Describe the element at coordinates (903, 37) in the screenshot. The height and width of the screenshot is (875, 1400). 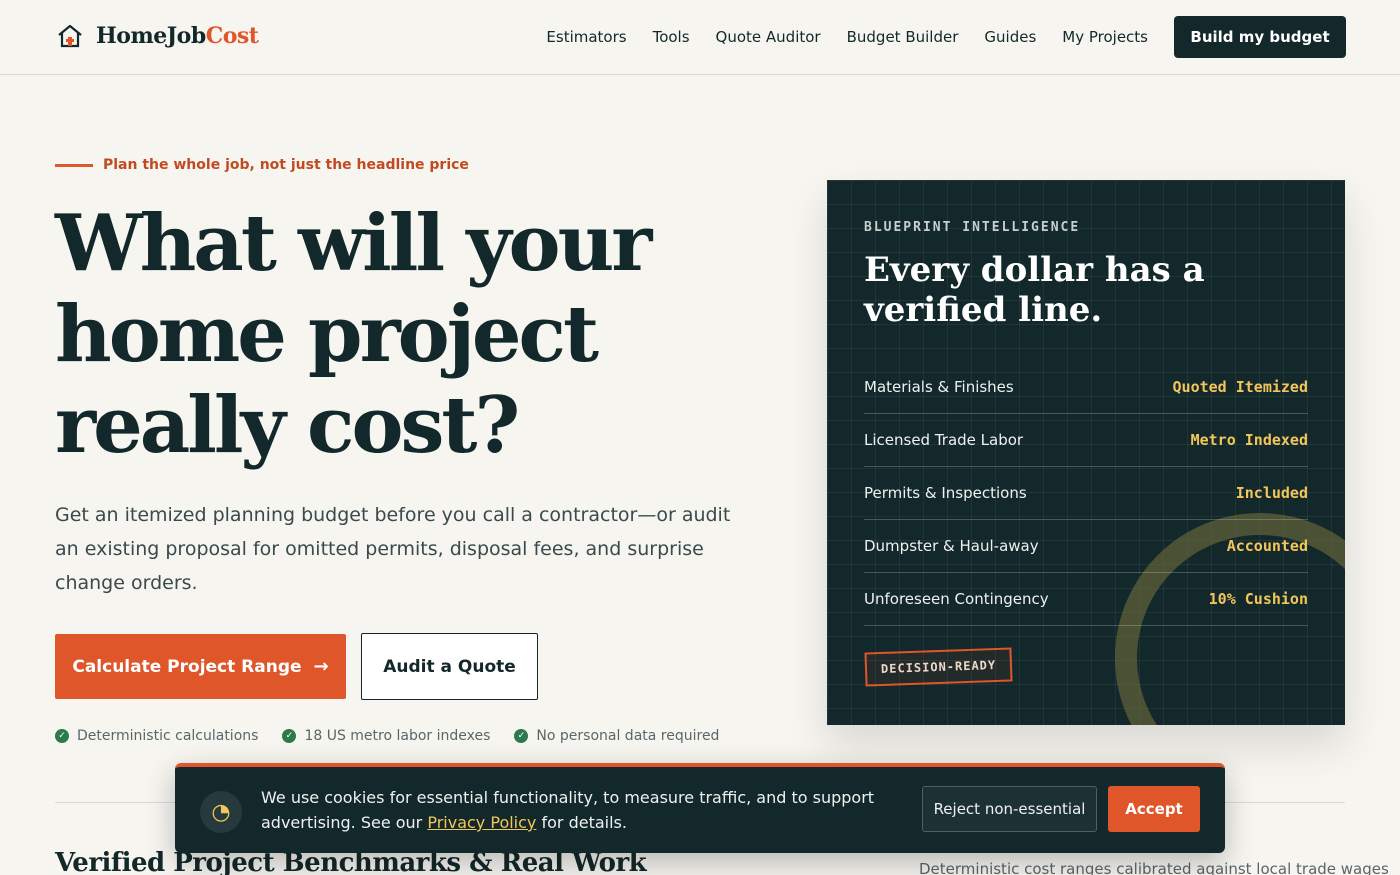
I see `nav-budget-builder: Budget Builder` at that location.